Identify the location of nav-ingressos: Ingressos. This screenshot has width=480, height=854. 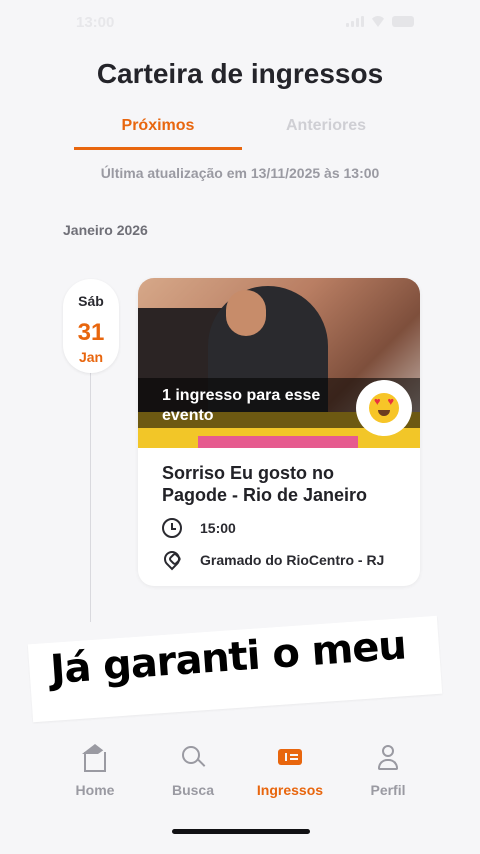
(290, 774).